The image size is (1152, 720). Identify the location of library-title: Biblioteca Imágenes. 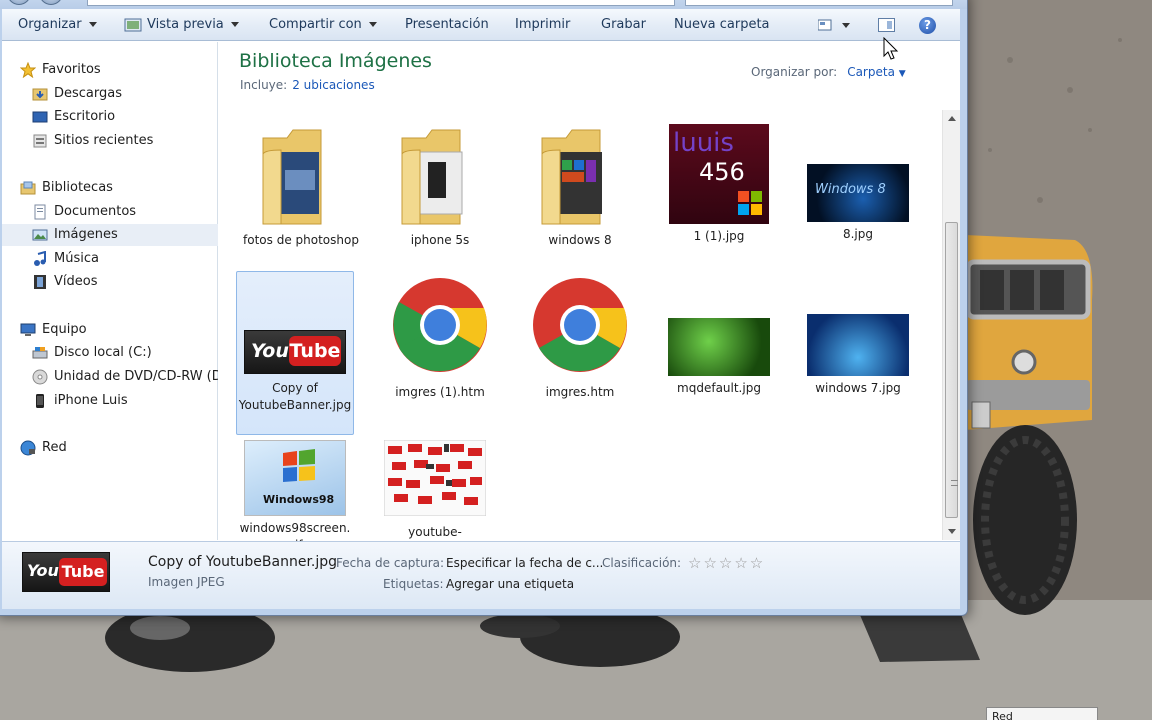
(335, 61).